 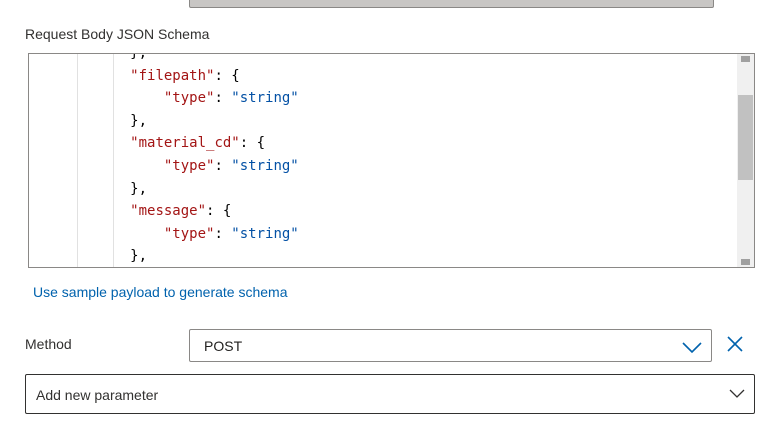 I want to click on code-line: "message": {, so click(x=164, y=211).